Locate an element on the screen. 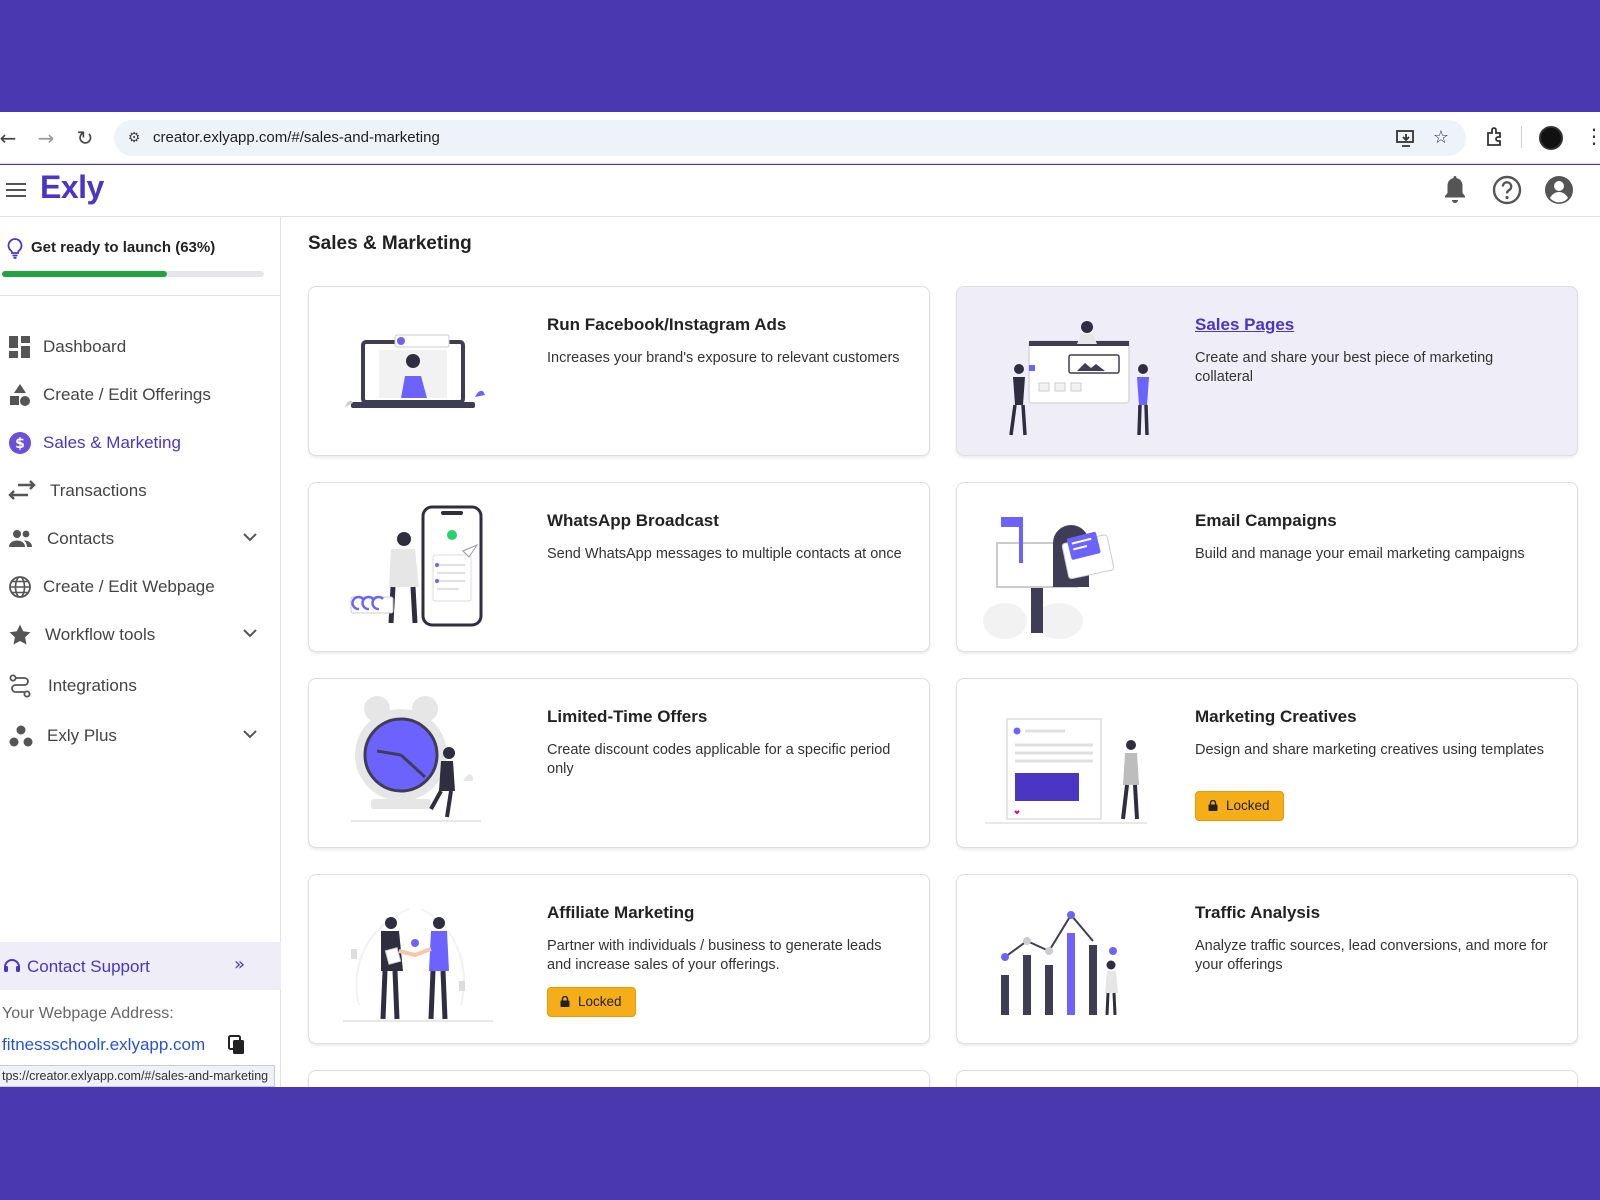 Image resolution: width=1600 pixels, height=1200 pixels. browser-profile-avatar is located at coordinates (1551, 138).